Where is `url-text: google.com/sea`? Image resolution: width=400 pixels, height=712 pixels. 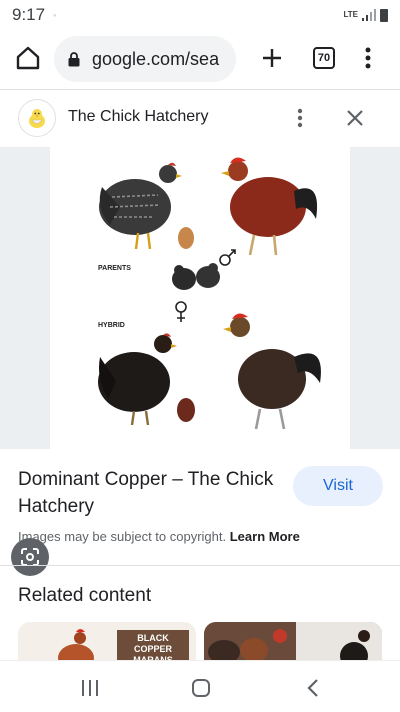 url-text: google.com/sea is located at coordinates (156, 58).